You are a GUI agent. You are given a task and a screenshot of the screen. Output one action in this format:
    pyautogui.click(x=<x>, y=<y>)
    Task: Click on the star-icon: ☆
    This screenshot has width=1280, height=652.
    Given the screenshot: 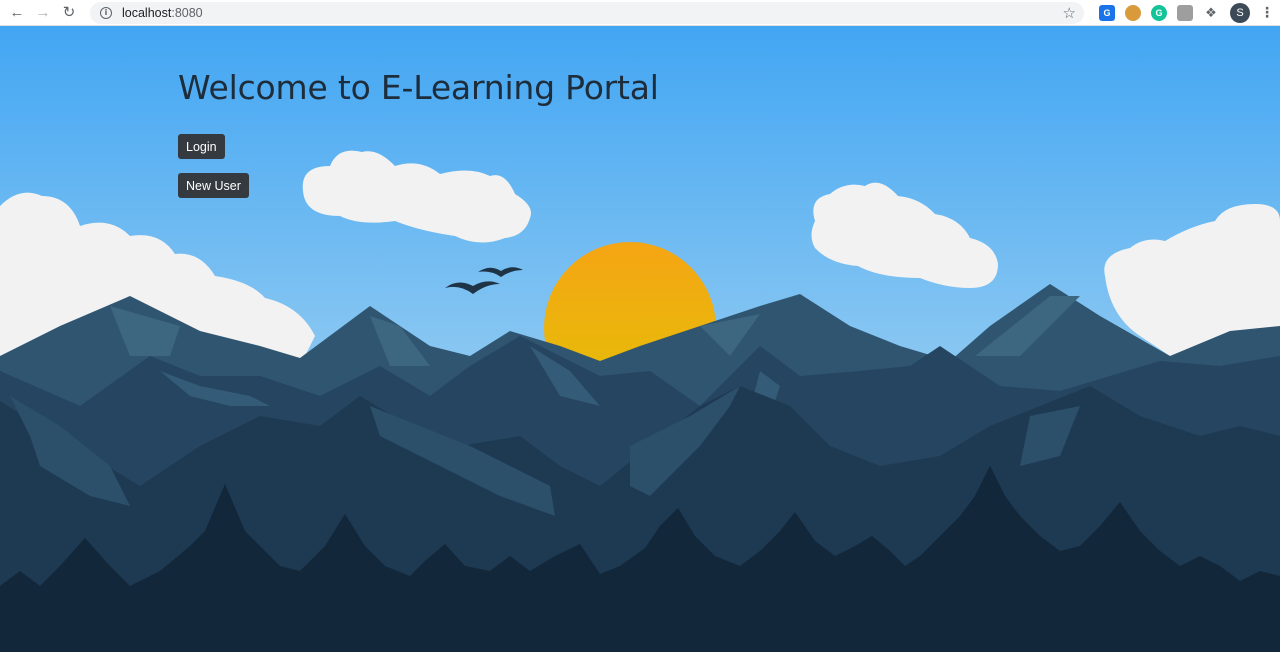 What is the action you would take?
    pyautogui.click(x=1069, y=13)
    